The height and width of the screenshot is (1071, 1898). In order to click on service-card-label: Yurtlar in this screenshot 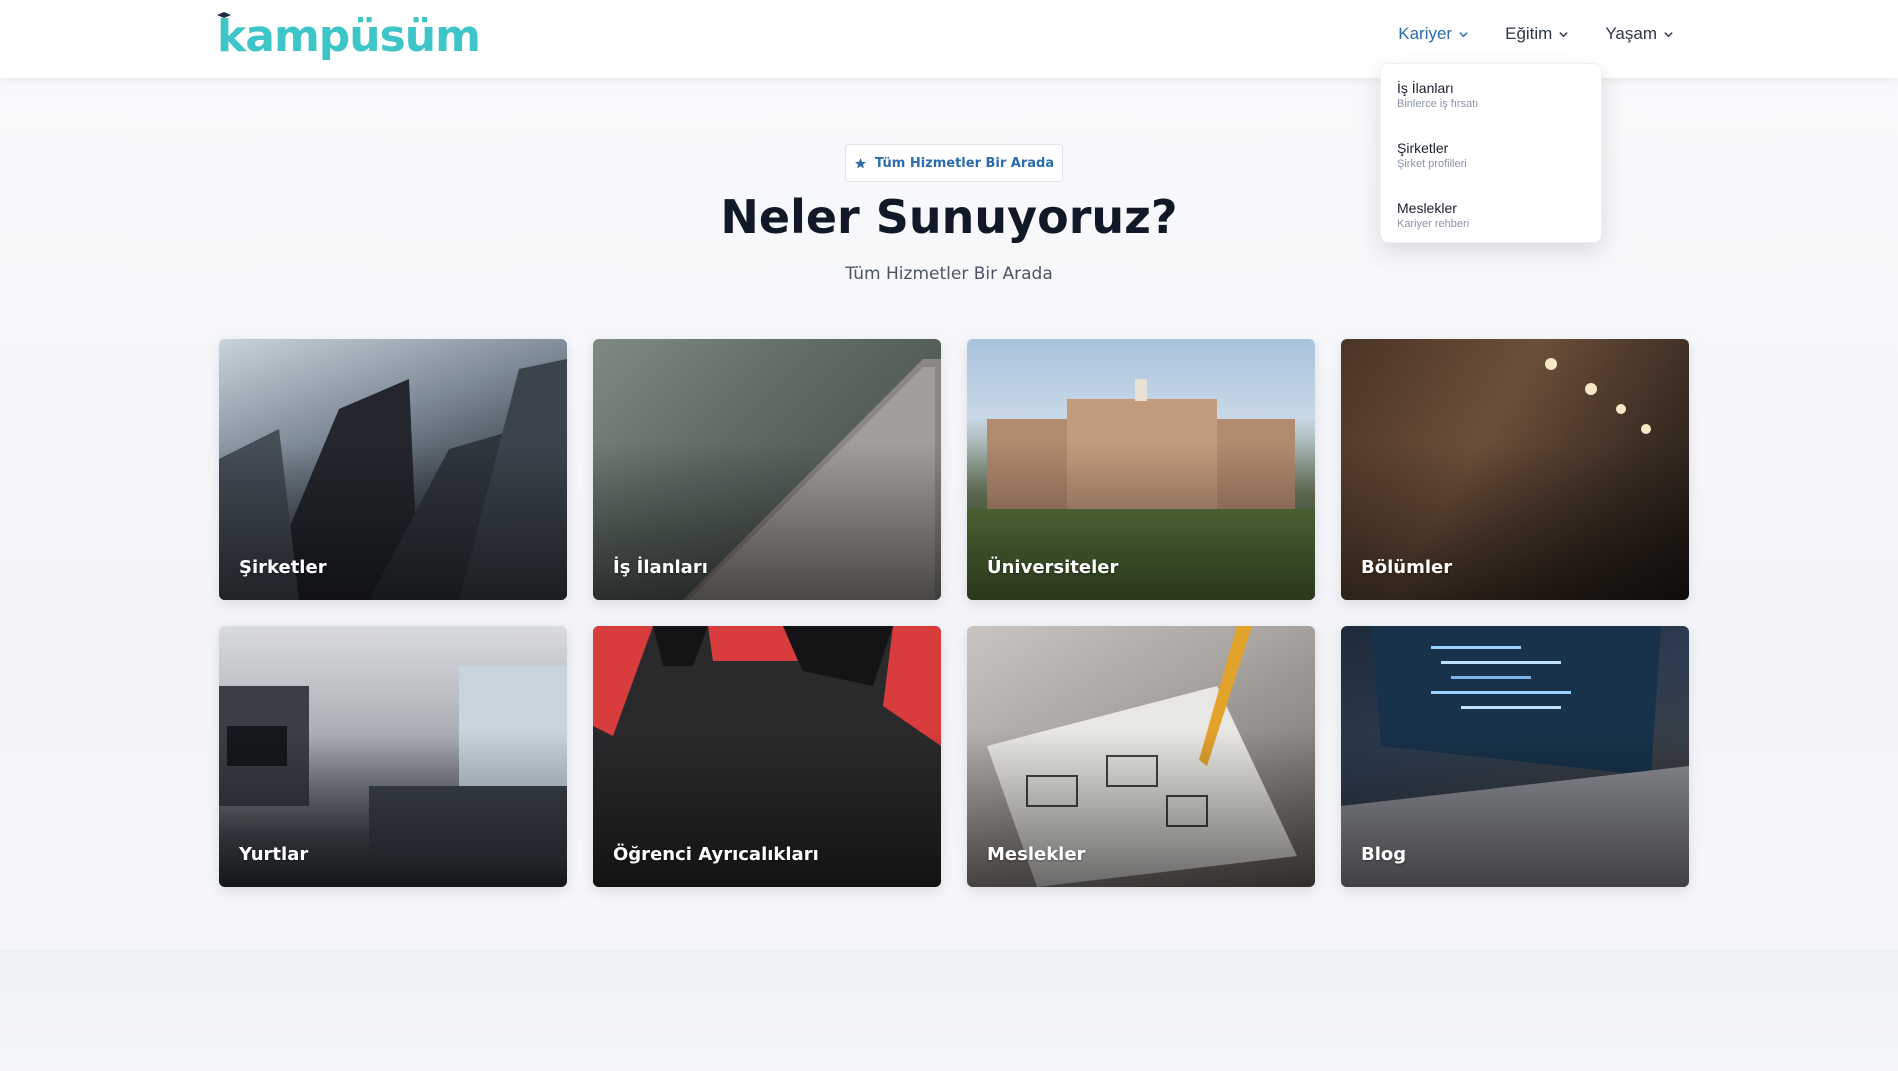, I will do `click(274, 854)`.